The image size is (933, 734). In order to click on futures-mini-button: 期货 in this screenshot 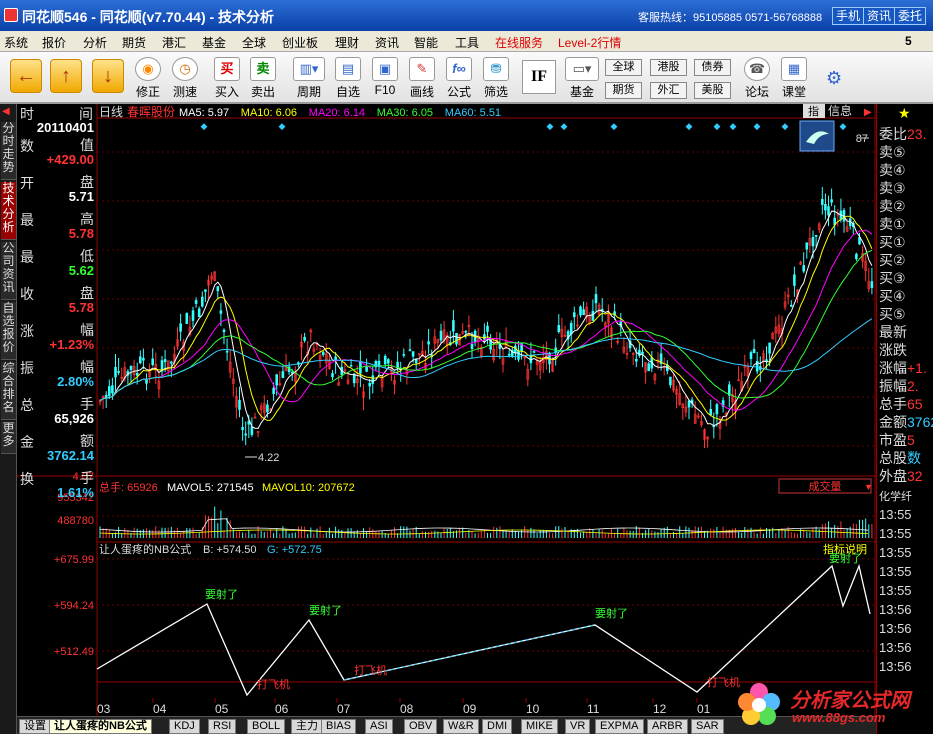, I will do `click(623, 90)`.